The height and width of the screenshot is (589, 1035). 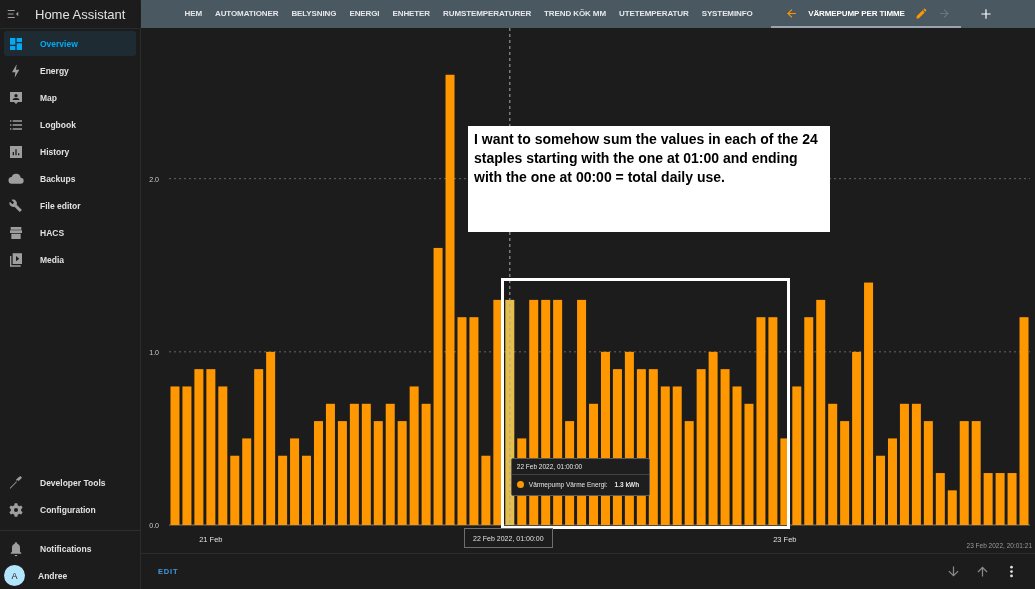 What do you see at coordinates (944, 13) in the screenshot?
I see `arrow-right-icon` at bounding box center [944, 13].